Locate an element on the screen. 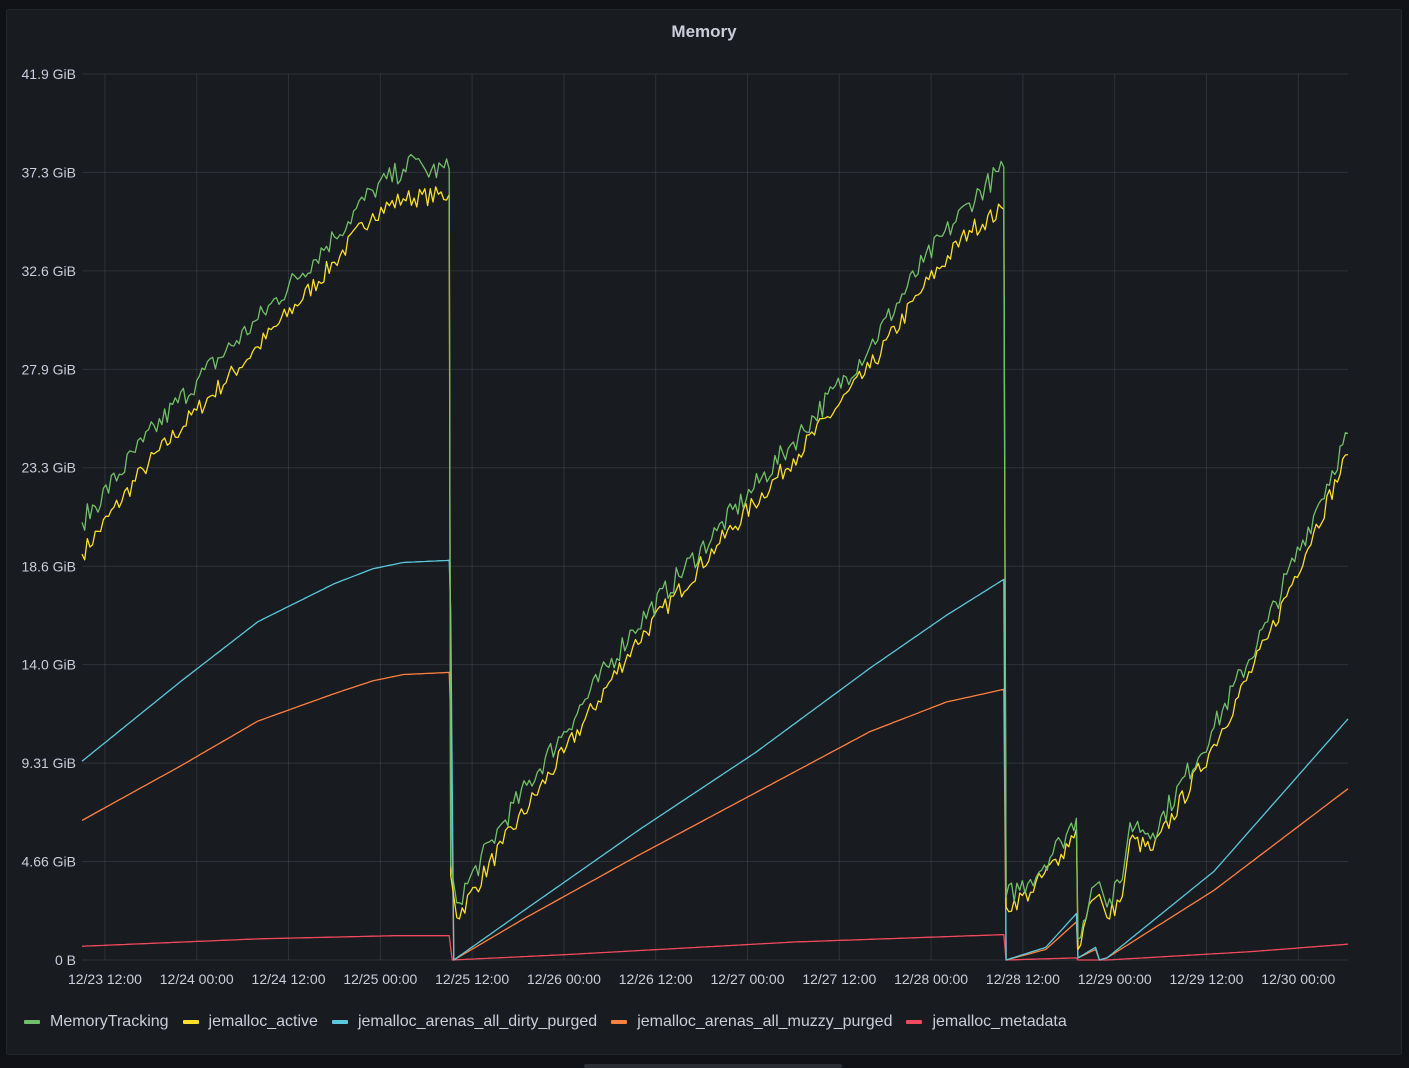  y-tick-label: 0 B is located at coordinates (65, 960).